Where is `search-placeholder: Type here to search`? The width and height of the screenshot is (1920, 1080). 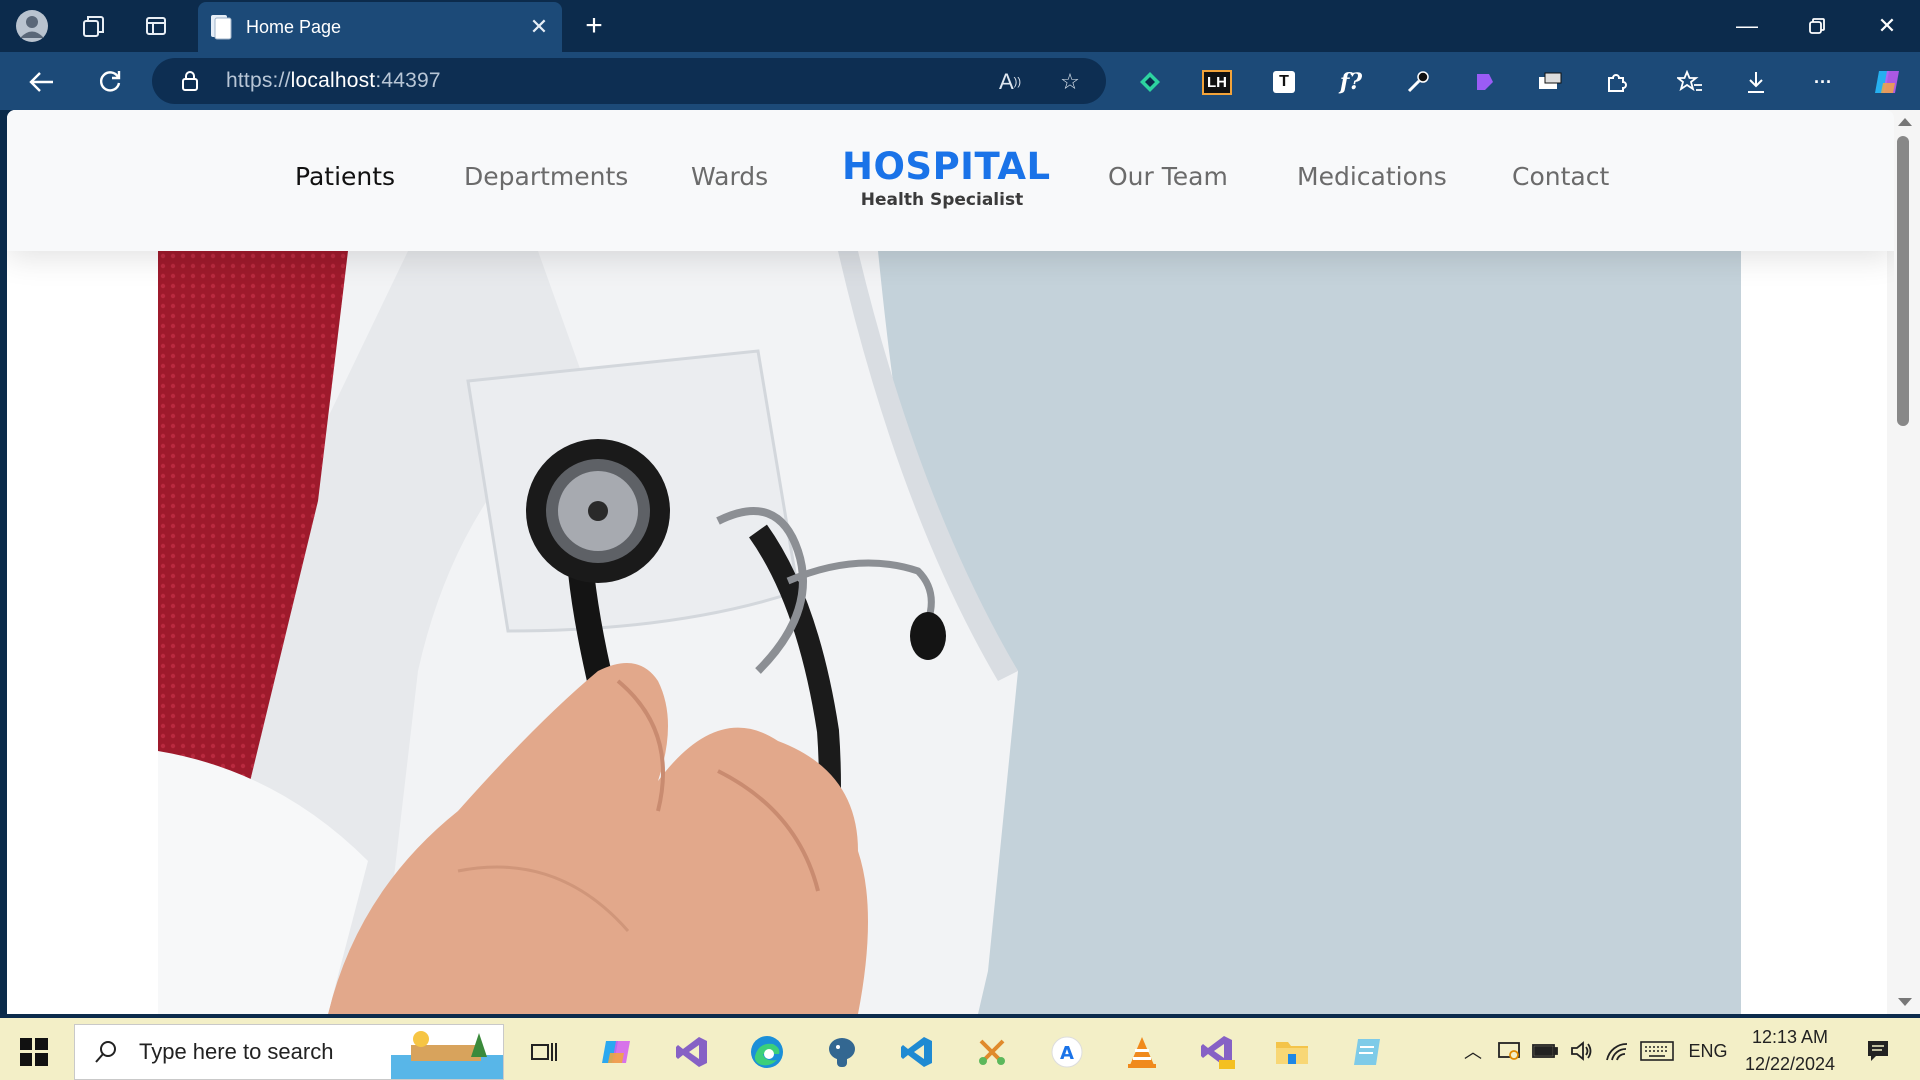
search-placeholder: Type here to search is located at coordinates (236, 1051).